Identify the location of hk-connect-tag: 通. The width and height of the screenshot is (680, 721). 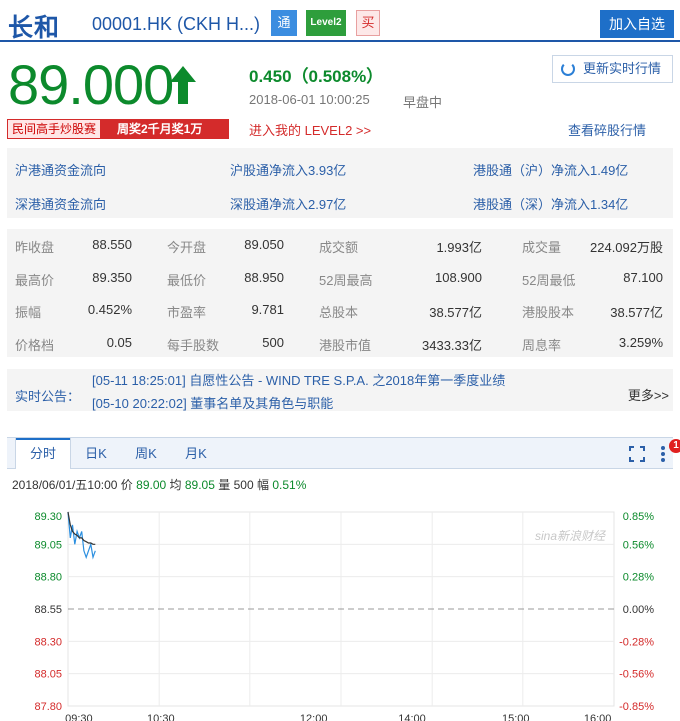
(284, 23).